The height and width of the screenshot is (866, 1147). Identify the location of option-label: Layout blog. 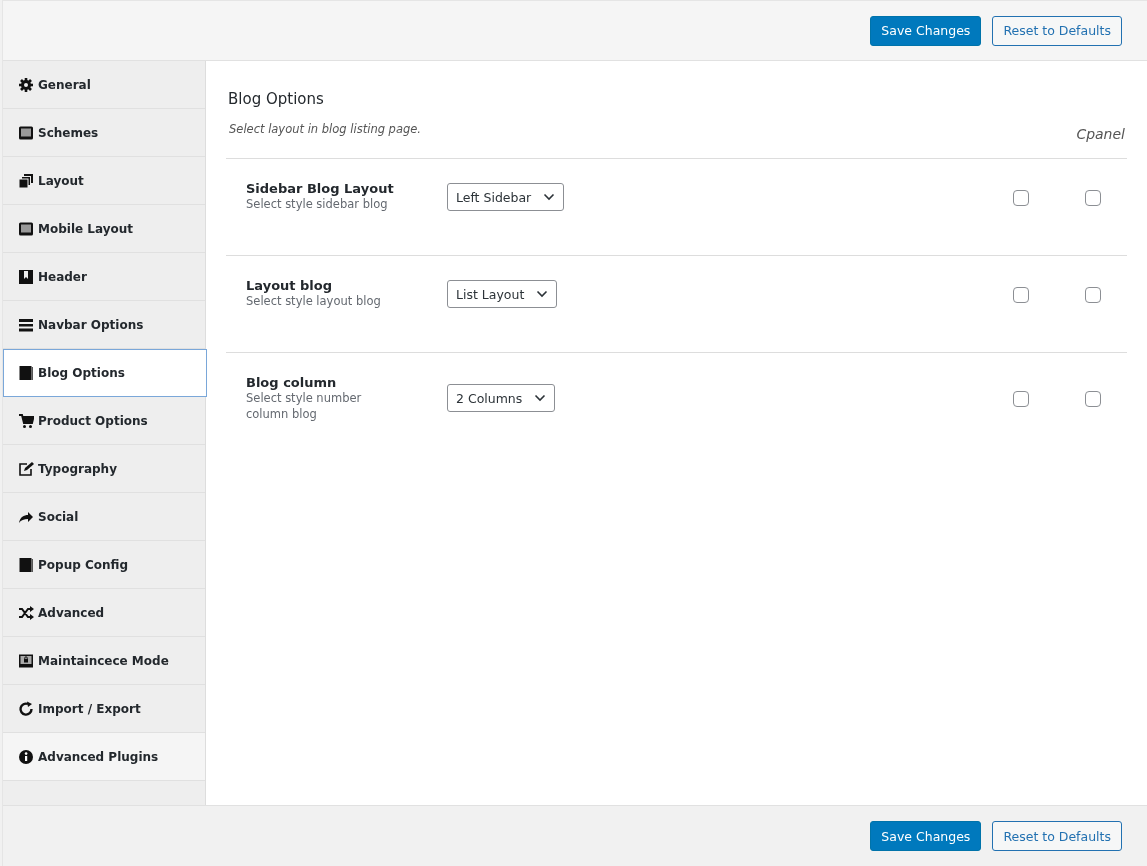
(290, 285).